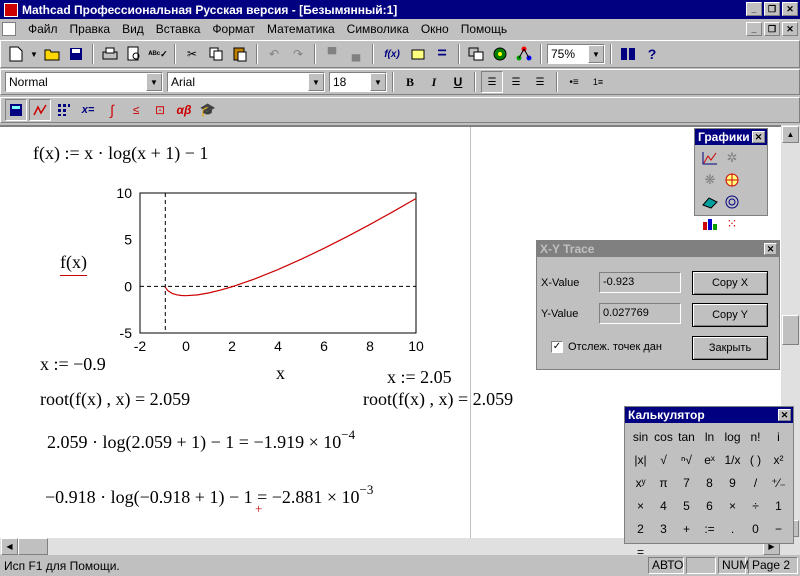 Image resolution: width=800 pixels, height=576 pixels. I want to click on close-button: ✕, so click(790, 9).